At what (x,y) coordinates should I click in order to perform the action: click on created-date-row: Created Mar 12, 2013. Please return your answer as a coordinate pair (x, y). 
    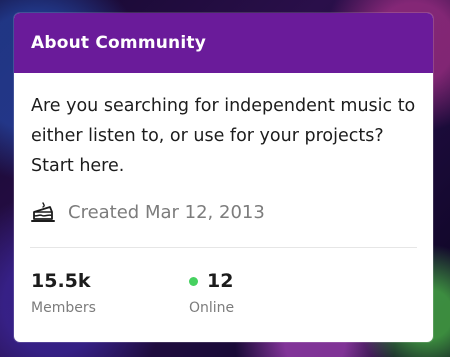
    Looking at the image, I should click on (231, 212).